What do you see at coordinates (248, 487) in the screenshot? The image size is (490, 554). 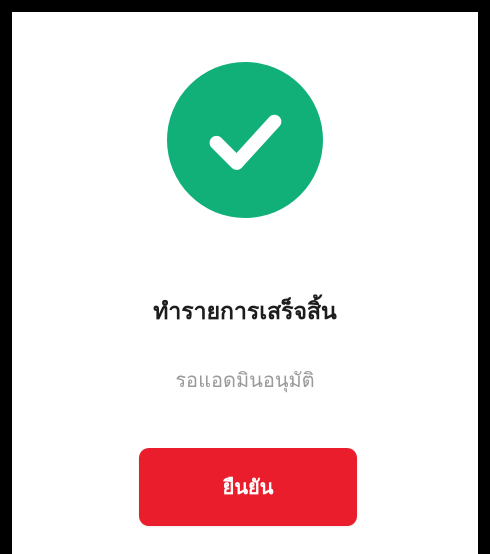 I see `confirm-button: ยืนยัน` at bounding box center [248, 487].